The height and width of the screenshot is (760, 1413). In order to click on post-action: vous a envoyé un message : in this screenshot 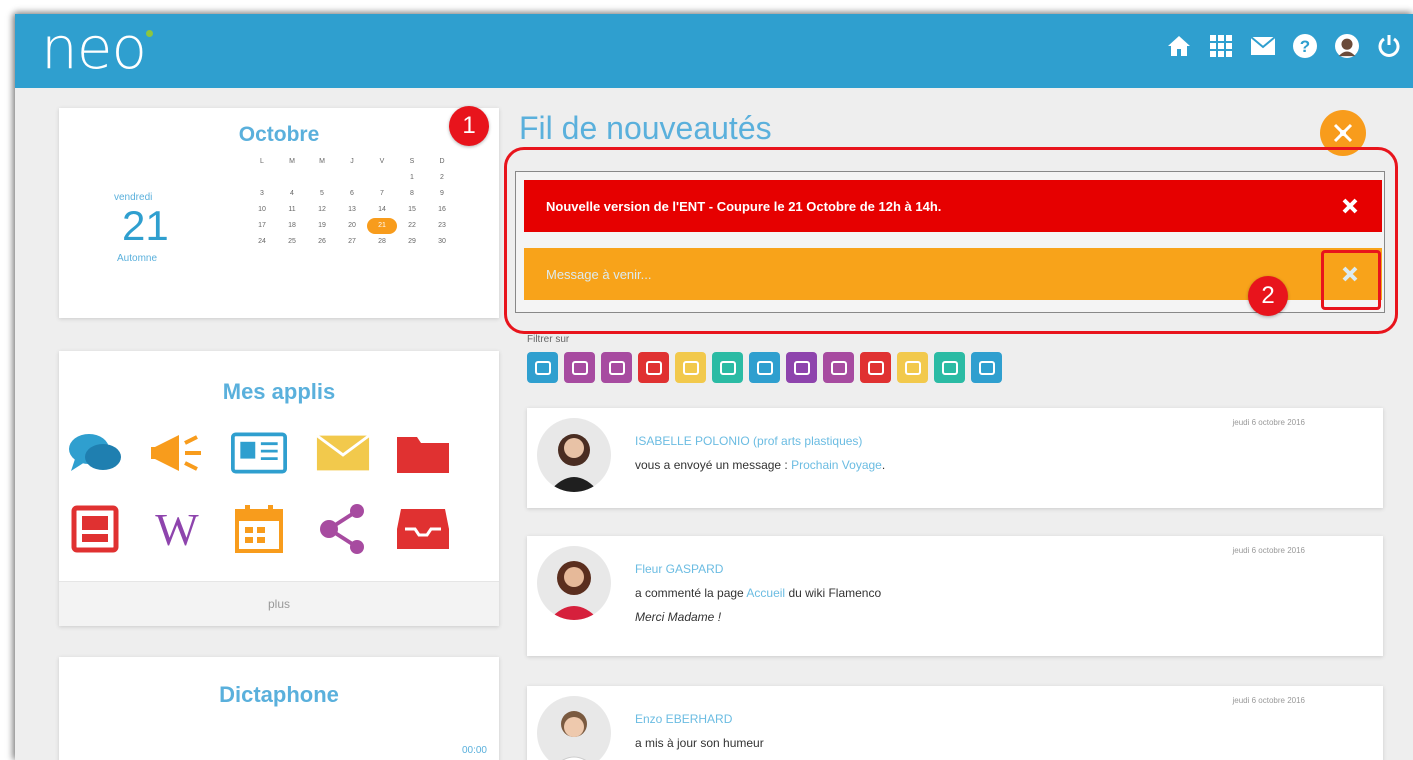, I will do `click(711, 465)`.